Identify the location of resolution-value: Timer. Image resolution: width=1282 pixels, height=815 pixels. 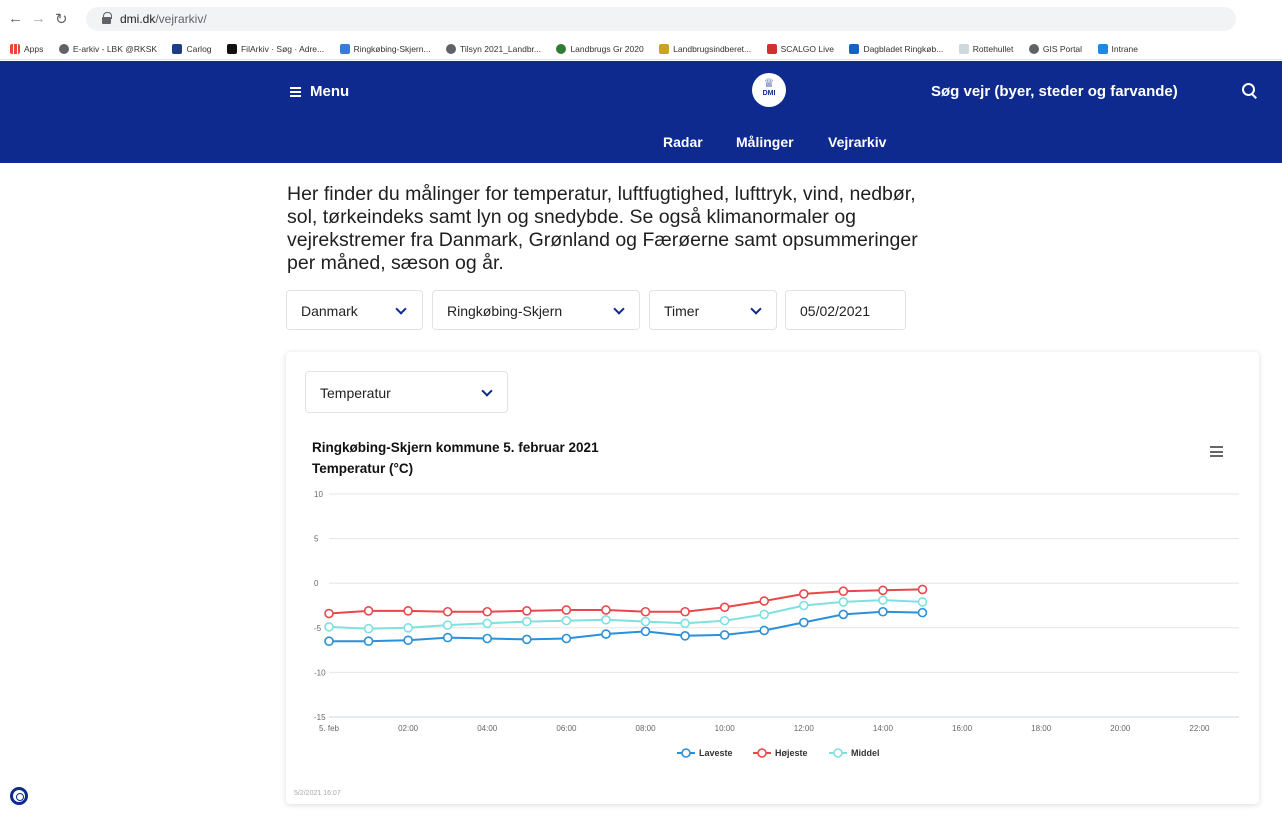
(682, 311).